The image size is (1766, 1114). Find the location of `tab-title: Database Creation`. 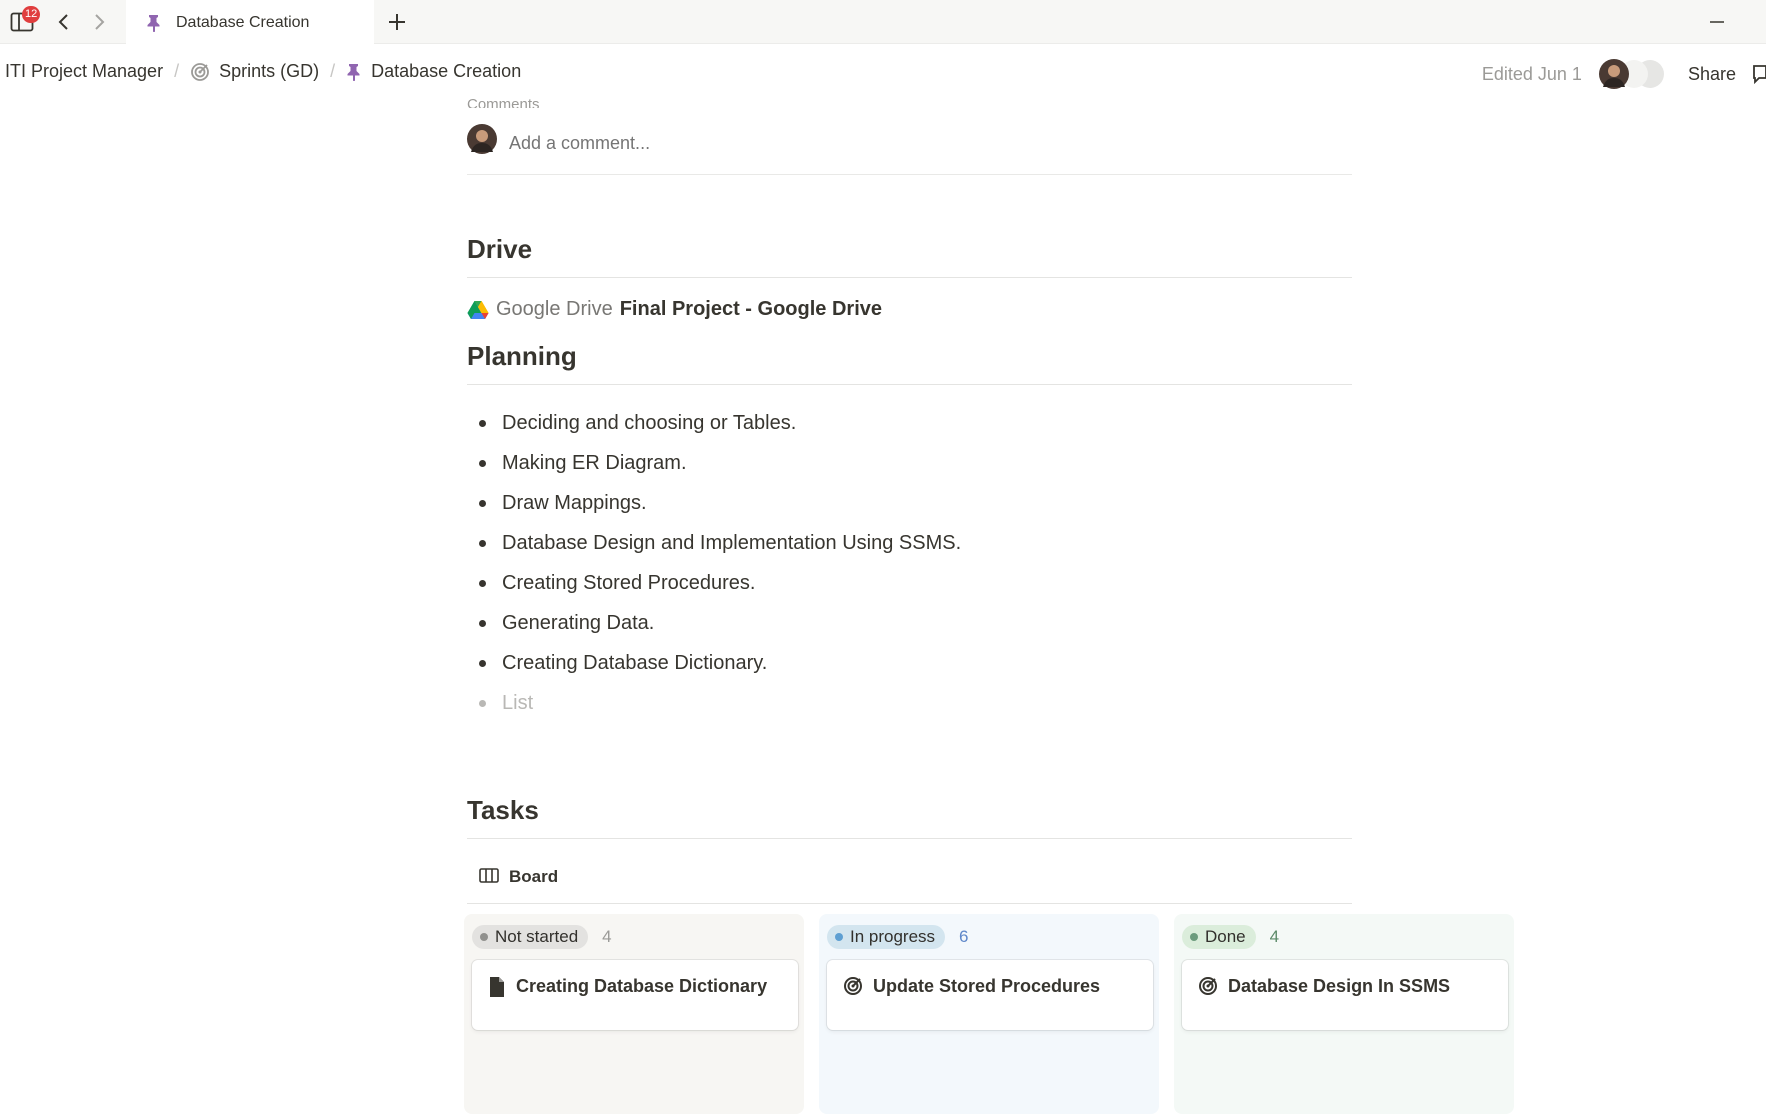

tab-title: Database Creation is located at coordinates (243, 22).